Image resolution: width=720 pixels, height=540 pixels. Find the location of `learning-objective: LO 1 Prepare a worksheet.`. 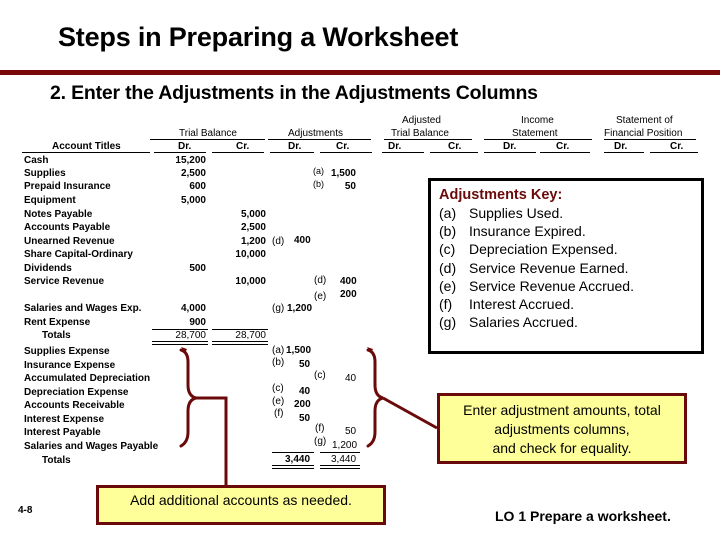

learning-objective: LO 1 Prepare a worksheet. is located at coordinates (583, 516).